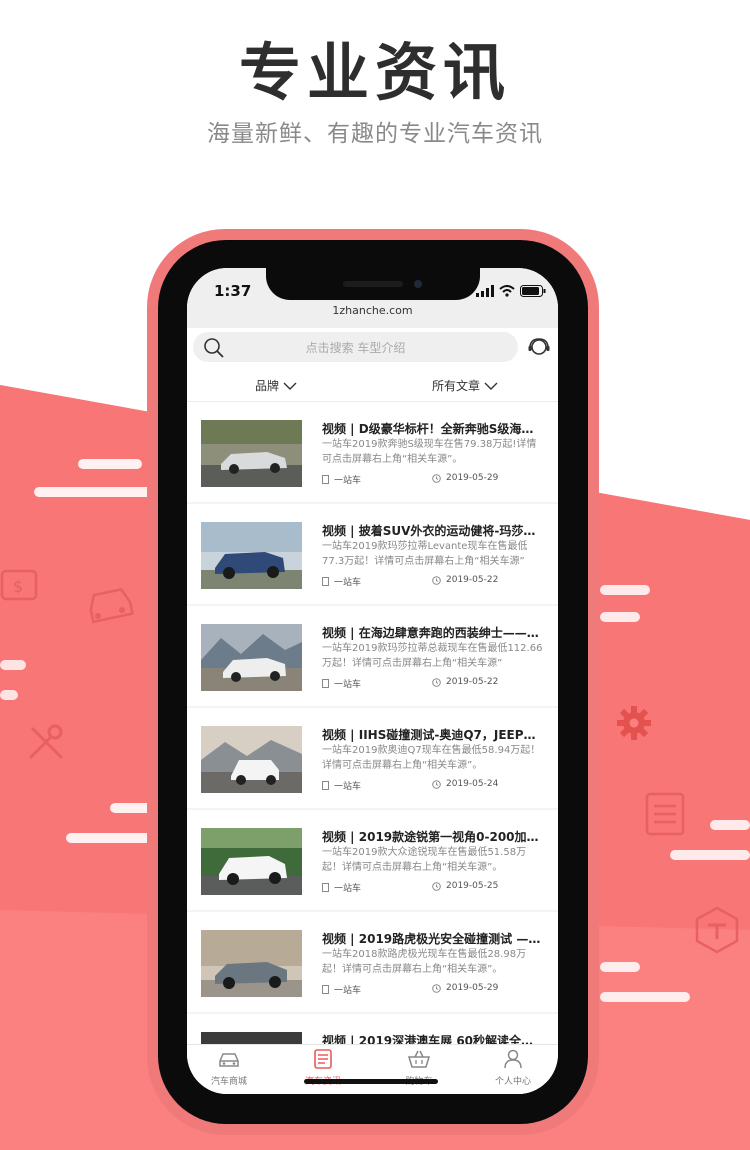  Describe the element at coordinates (229, 1068) in the screenshot. I see `tab-car-mall: 汽车商城` at that location.